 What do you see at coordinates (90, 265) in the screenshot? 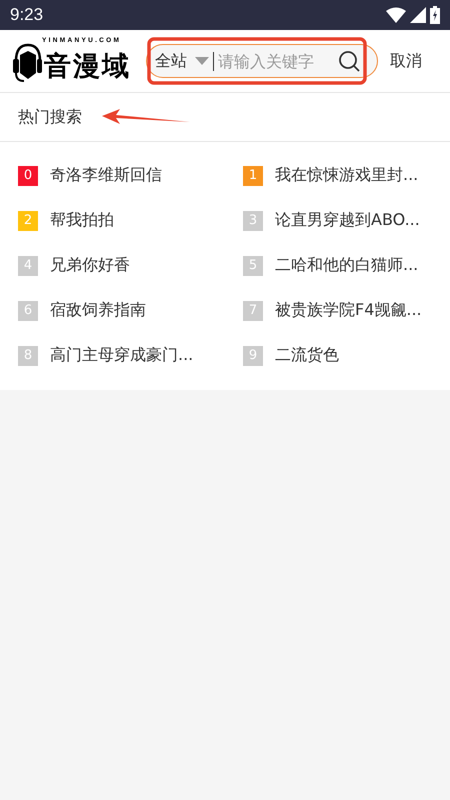
I see `hot-search-item: 兄弟你好香` at bounding box center [90, 265].